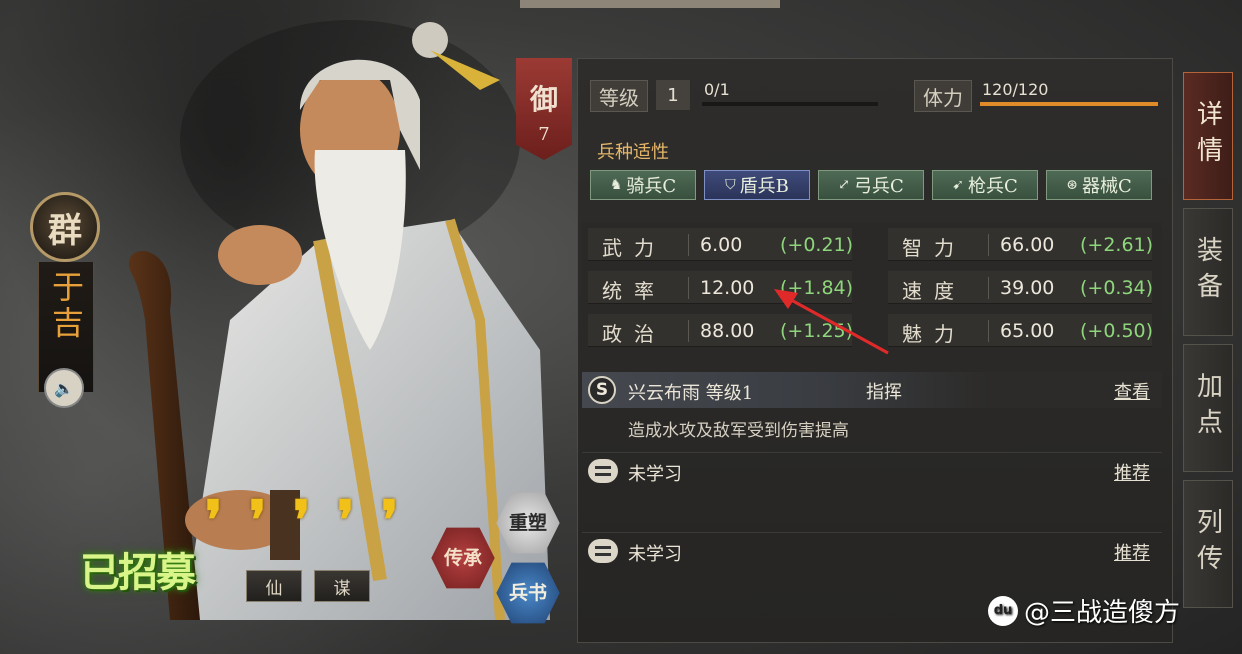 The width and height of the screenshot is (1242, 654). What do you see at coordinates (1102, 613) in the screenshot?
I see `watermark-text: @三战造傻方` at bounding box center [1102, 613].